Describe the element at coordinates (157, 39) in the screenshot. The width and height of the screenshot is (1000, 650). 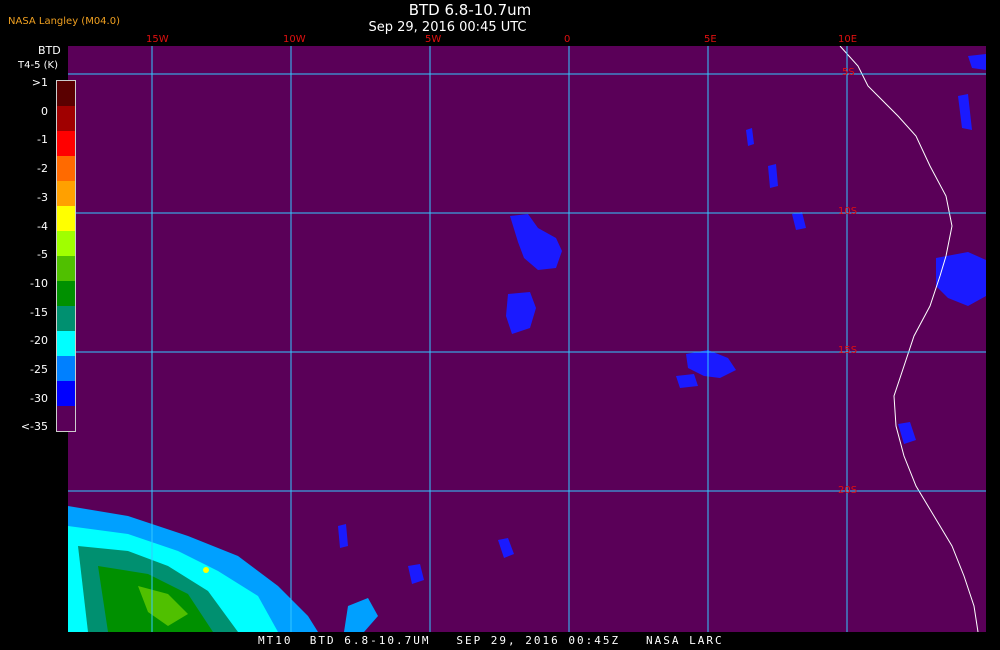
I see `lon-label-15w: 15W` at that location.